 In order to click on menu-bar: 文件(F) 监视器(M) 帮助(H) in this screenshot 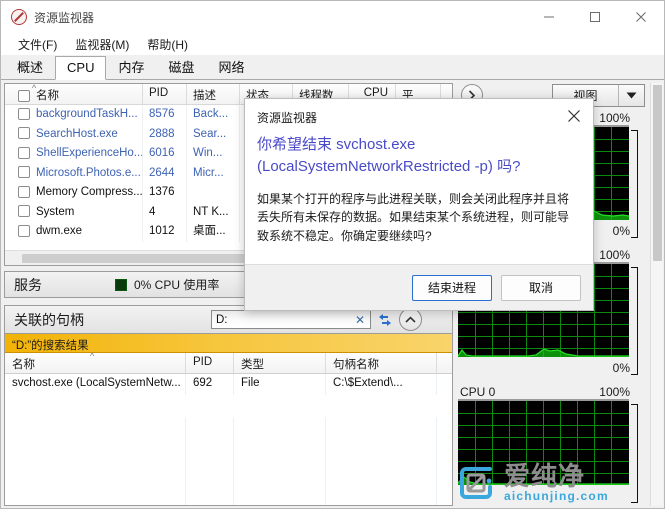, I will do `click(332, 44)`.